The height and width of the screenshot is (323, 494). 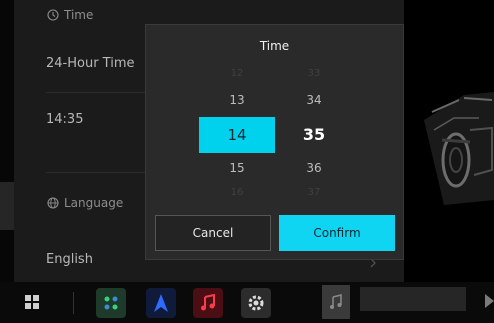 What do you see at coordinates (336, 302) in the screenshot?
I see `media-album-art` at bounding box center [336, 302].